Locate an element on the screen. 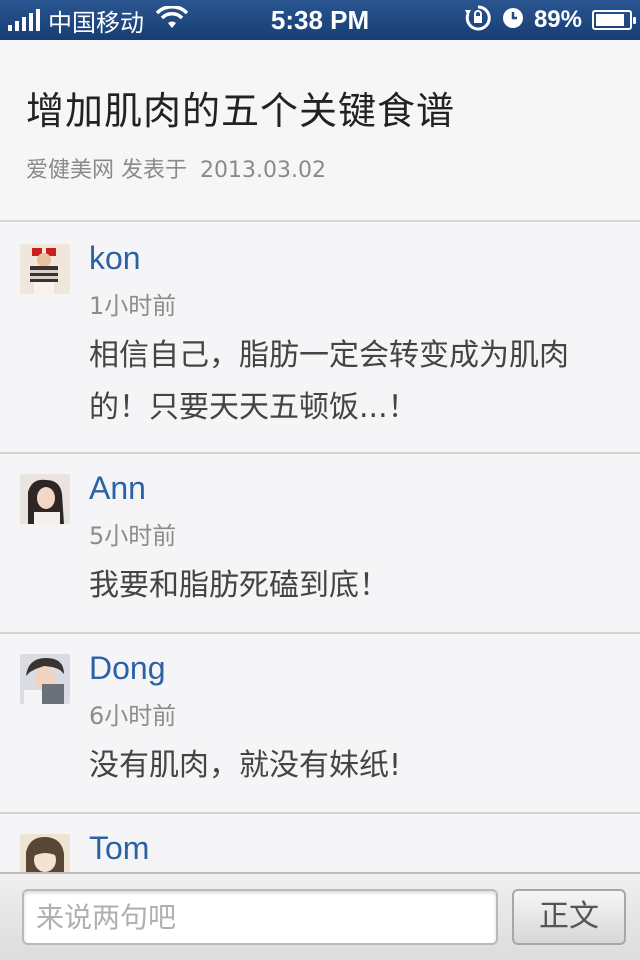 The height and width of the screenshot is (960, 640). article-meta: 爱健美网 发表于 2013.03.02 is located at coordinates (176, 168).